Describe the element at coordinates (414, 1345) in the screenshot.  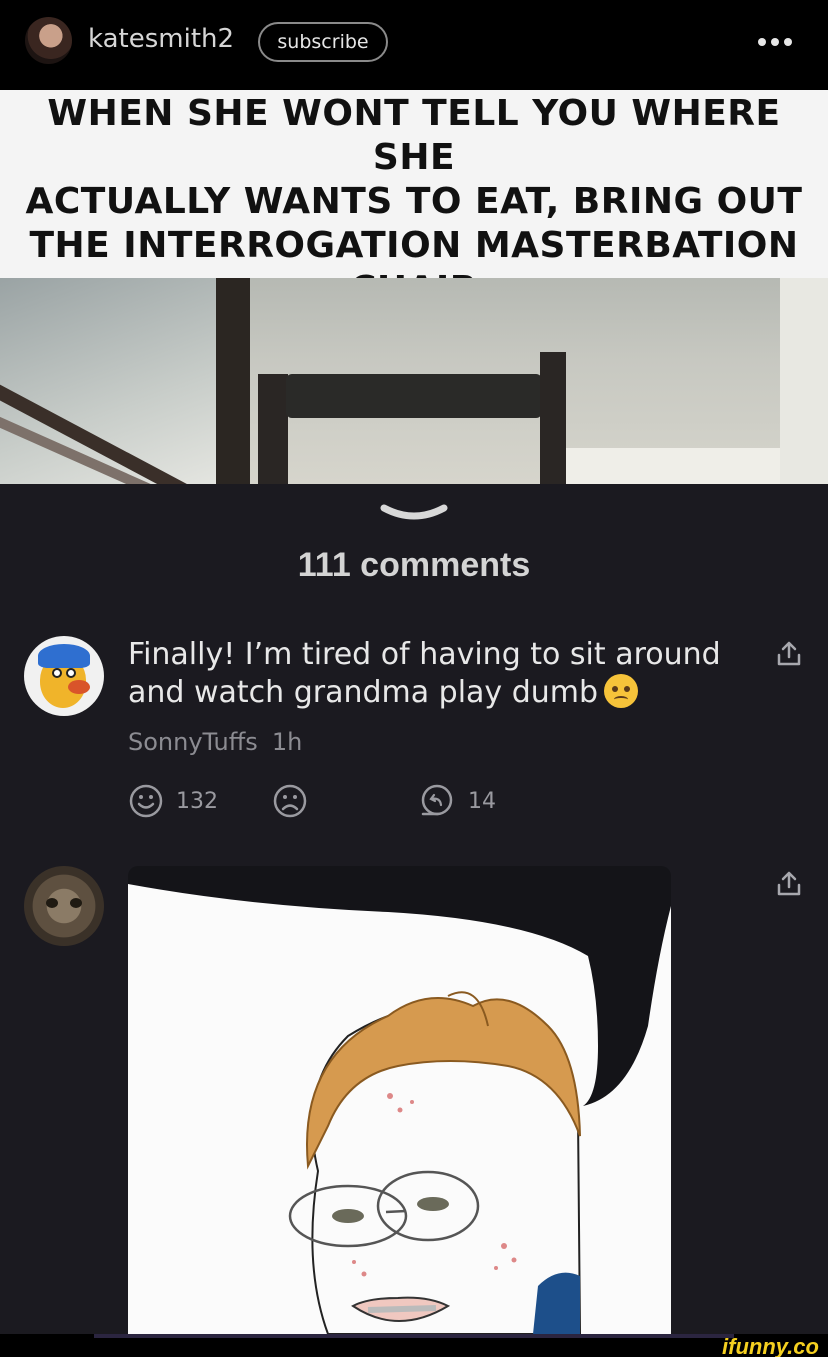
I see `bottom-strip` at that location.